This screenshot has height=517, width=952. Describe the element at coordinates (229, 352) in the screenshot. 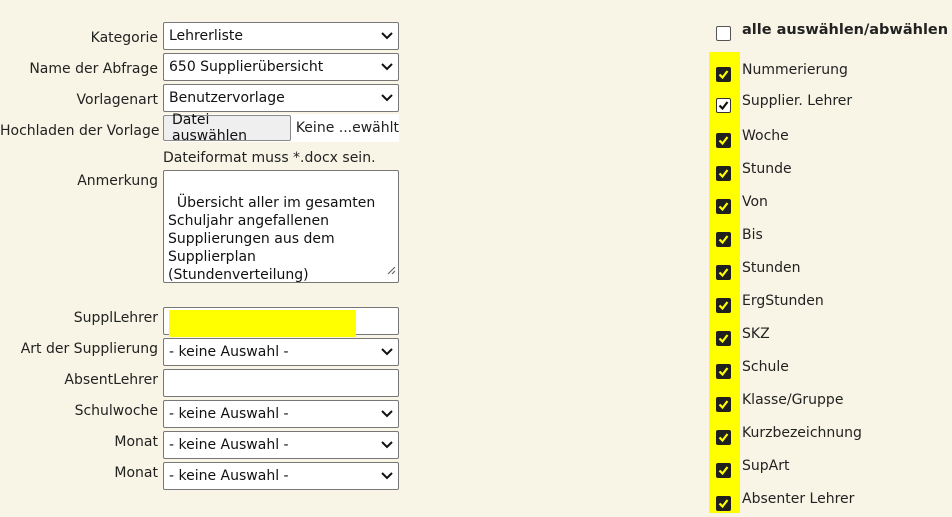

I see `art-value: - keine Auswahl -` at that location.